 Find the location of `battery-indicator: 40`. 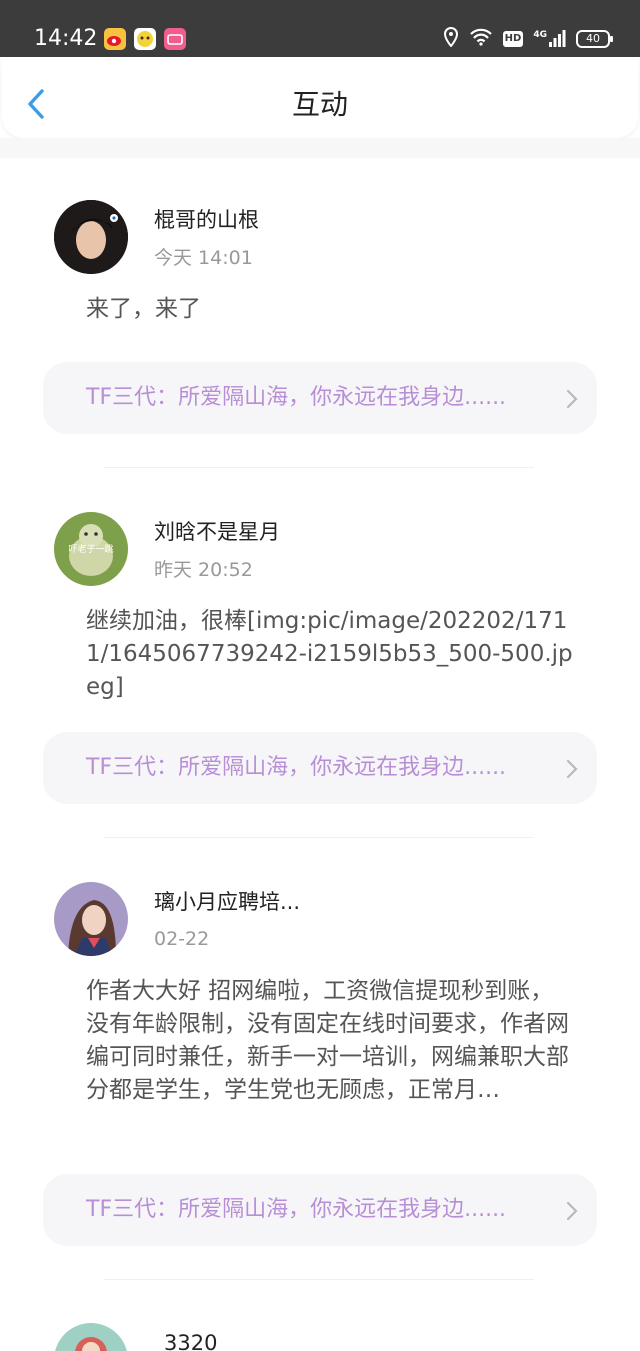

battery-indicator: 40 is located at coordinates (594, 39).